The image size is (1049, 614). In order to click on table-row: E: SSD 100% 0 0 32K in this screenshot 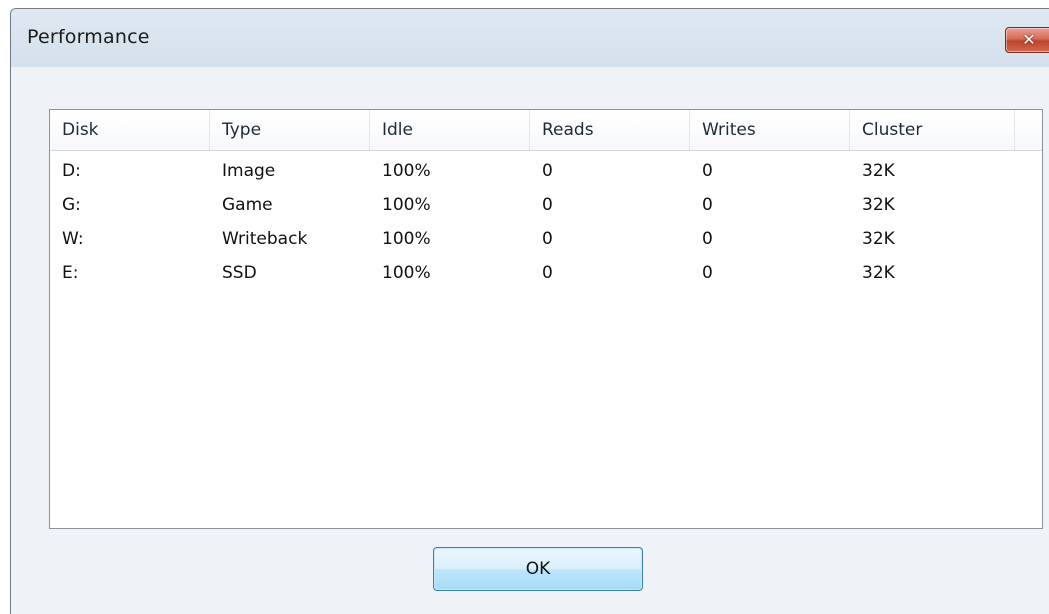, I will do `click(546, 273)`.